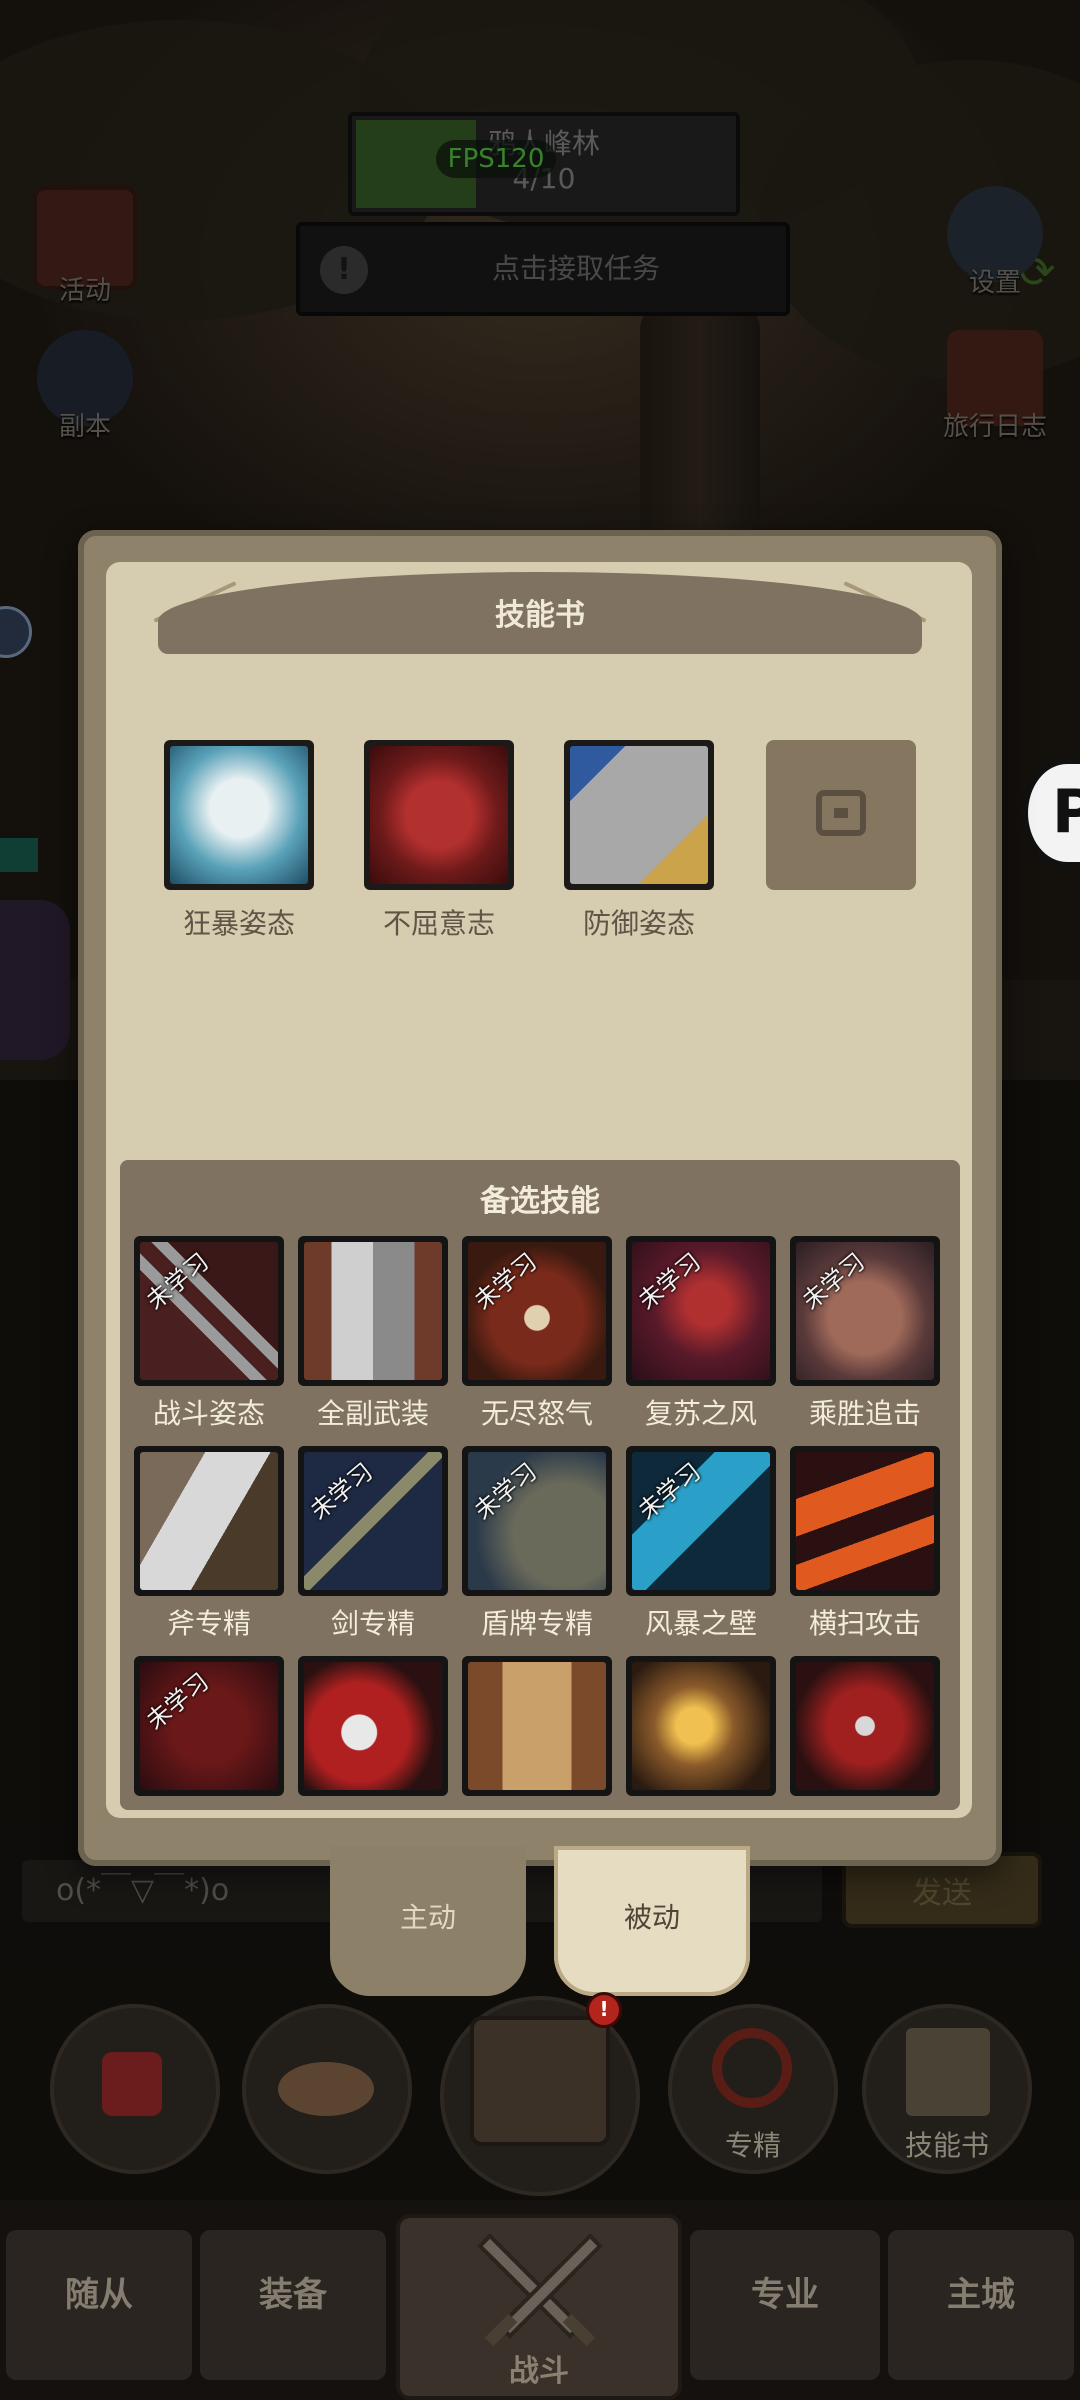 The width and height of the screenshot is (1080, 2400). Describe the element at coordinates (208, 1623) in the screenshot. I see `candidate-skill-name: 斧专精` at that location.